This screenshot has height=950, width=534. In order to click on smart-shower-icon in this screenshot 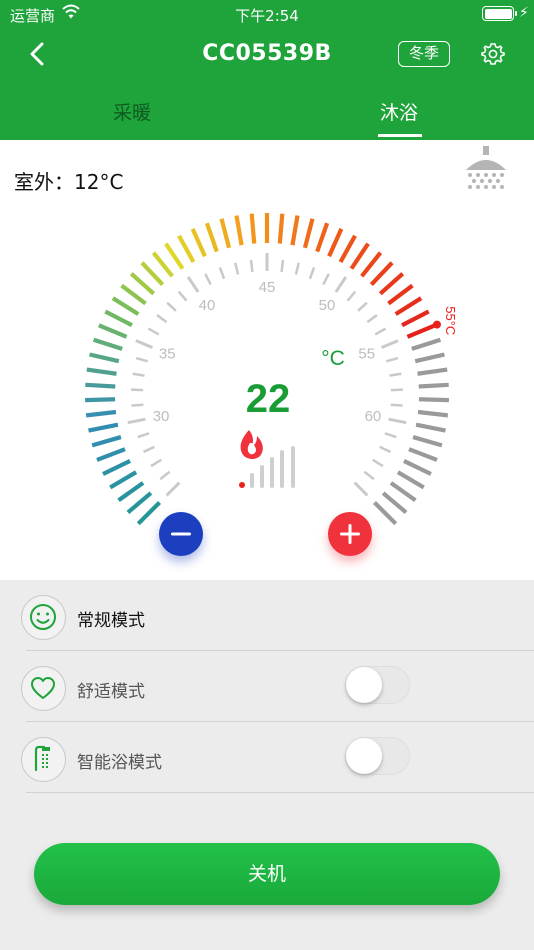, I will do `click(43, 759)`.